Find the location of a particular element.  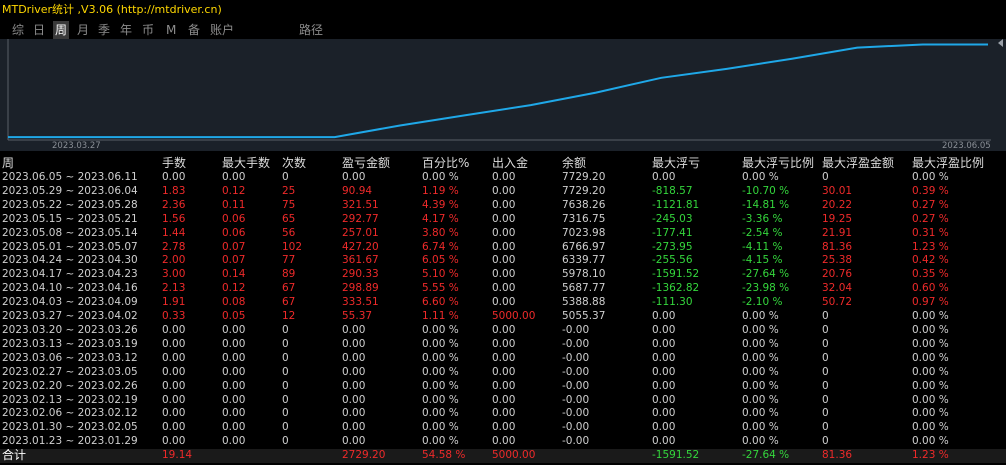

table-cell: 3.00 is located at coordinates (174, 274).